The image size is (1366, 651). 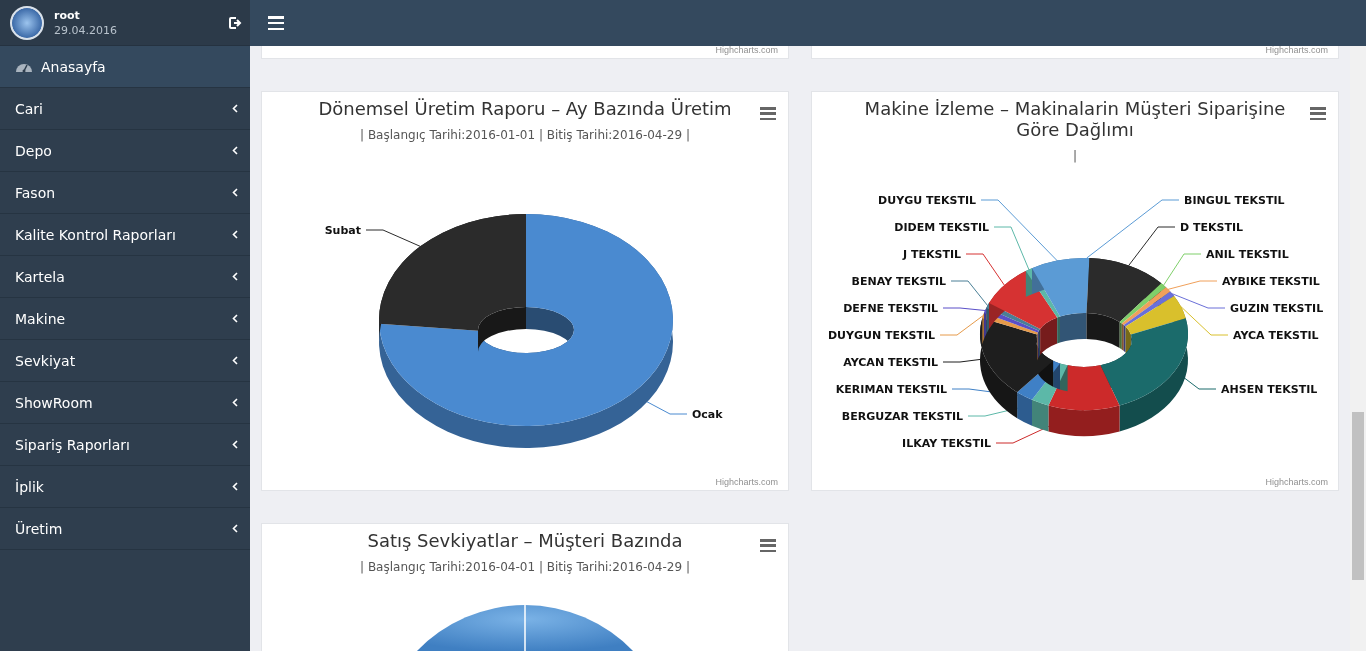 I want to click on logout-icon, so click(x=235, y=22).